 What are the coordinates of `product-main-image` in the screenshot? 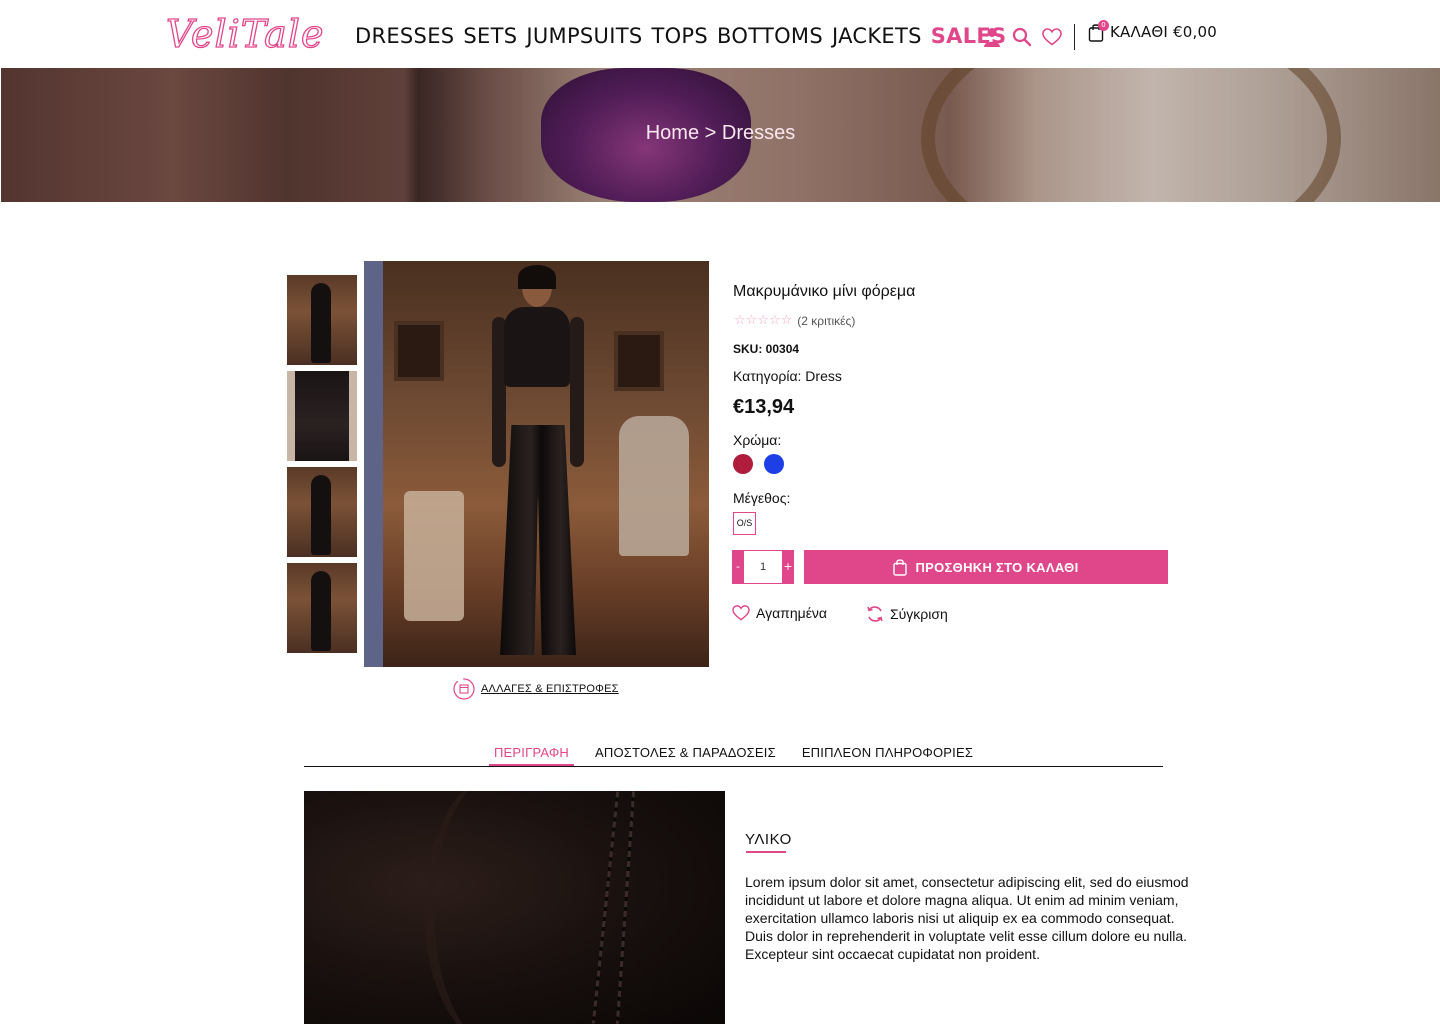 It's located at (536, 464).